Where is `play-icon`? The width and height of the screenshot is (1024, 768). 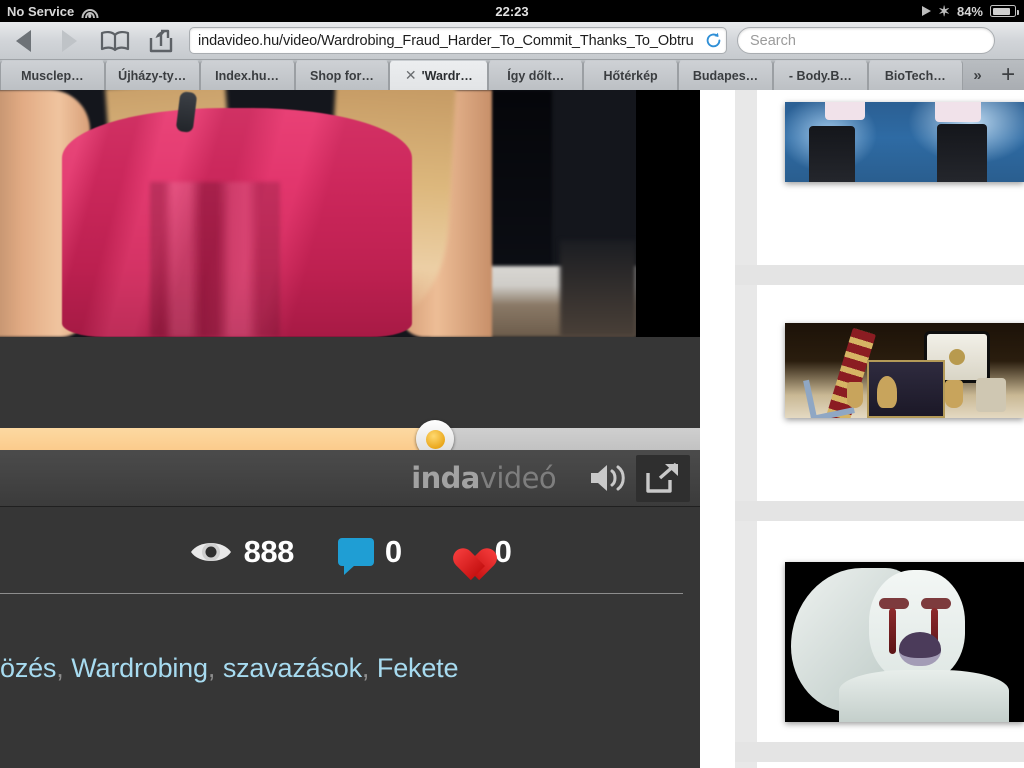
play-icon is located at coordinates (927, 11).